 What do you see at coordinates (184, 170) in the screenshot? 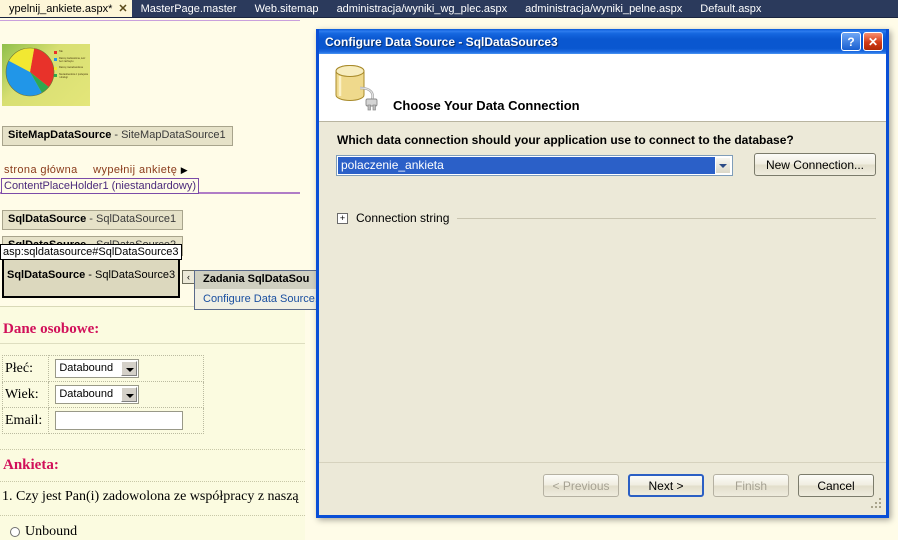
I see `chevron-right-icon: ▶` at bounding box center [184, 170].